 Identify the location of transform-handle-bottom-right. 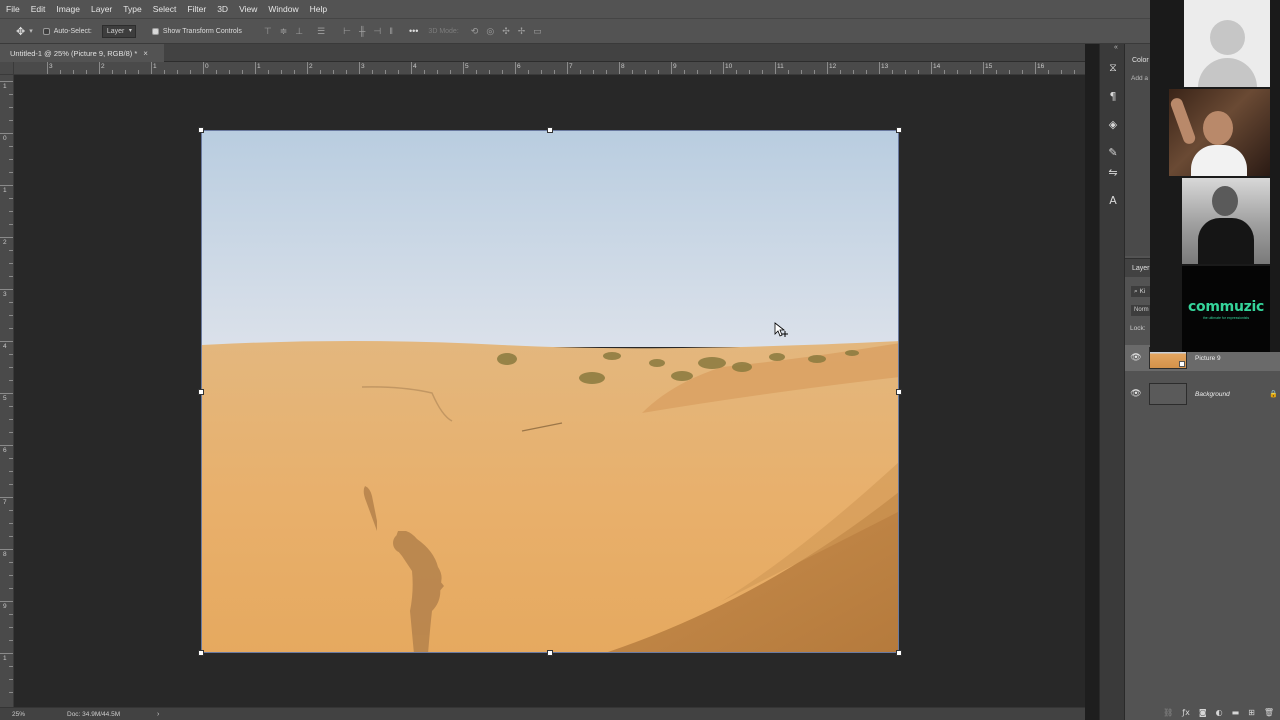
(899, 653).